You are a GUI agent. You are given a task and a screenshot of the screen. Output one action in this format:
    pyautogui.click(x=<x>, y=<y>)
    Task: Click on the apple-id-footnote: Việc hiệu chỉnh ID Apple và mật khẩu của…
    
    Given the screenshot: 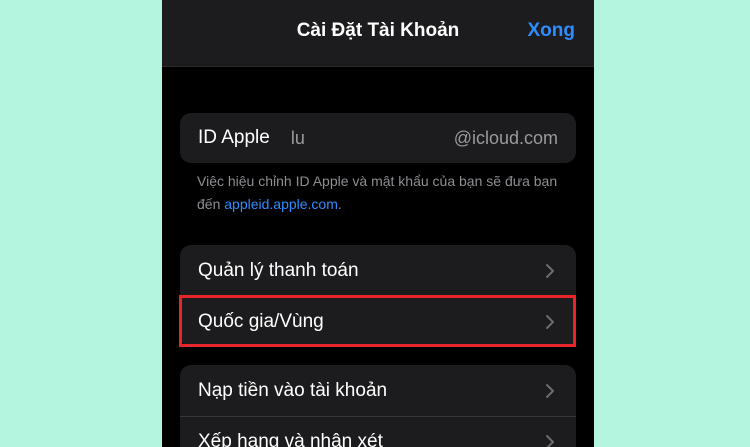 What is the action you would take?
    pyautogui.click(x=387, y=193)
    